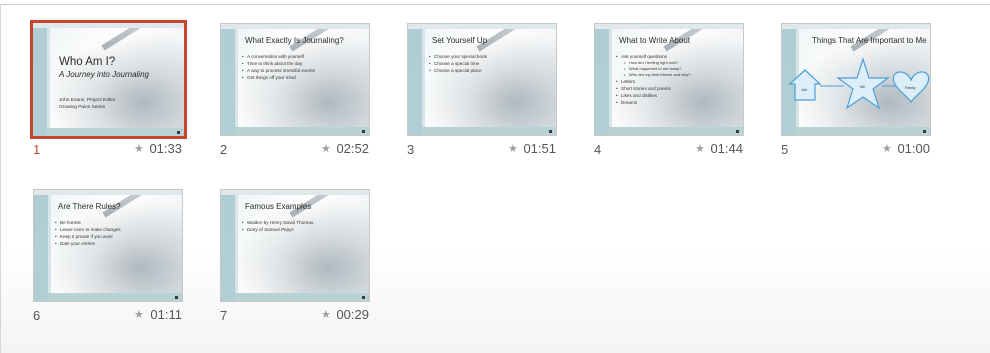  I want to click on slide-title: What Exactly Is Journaling?, so click(294, 40).